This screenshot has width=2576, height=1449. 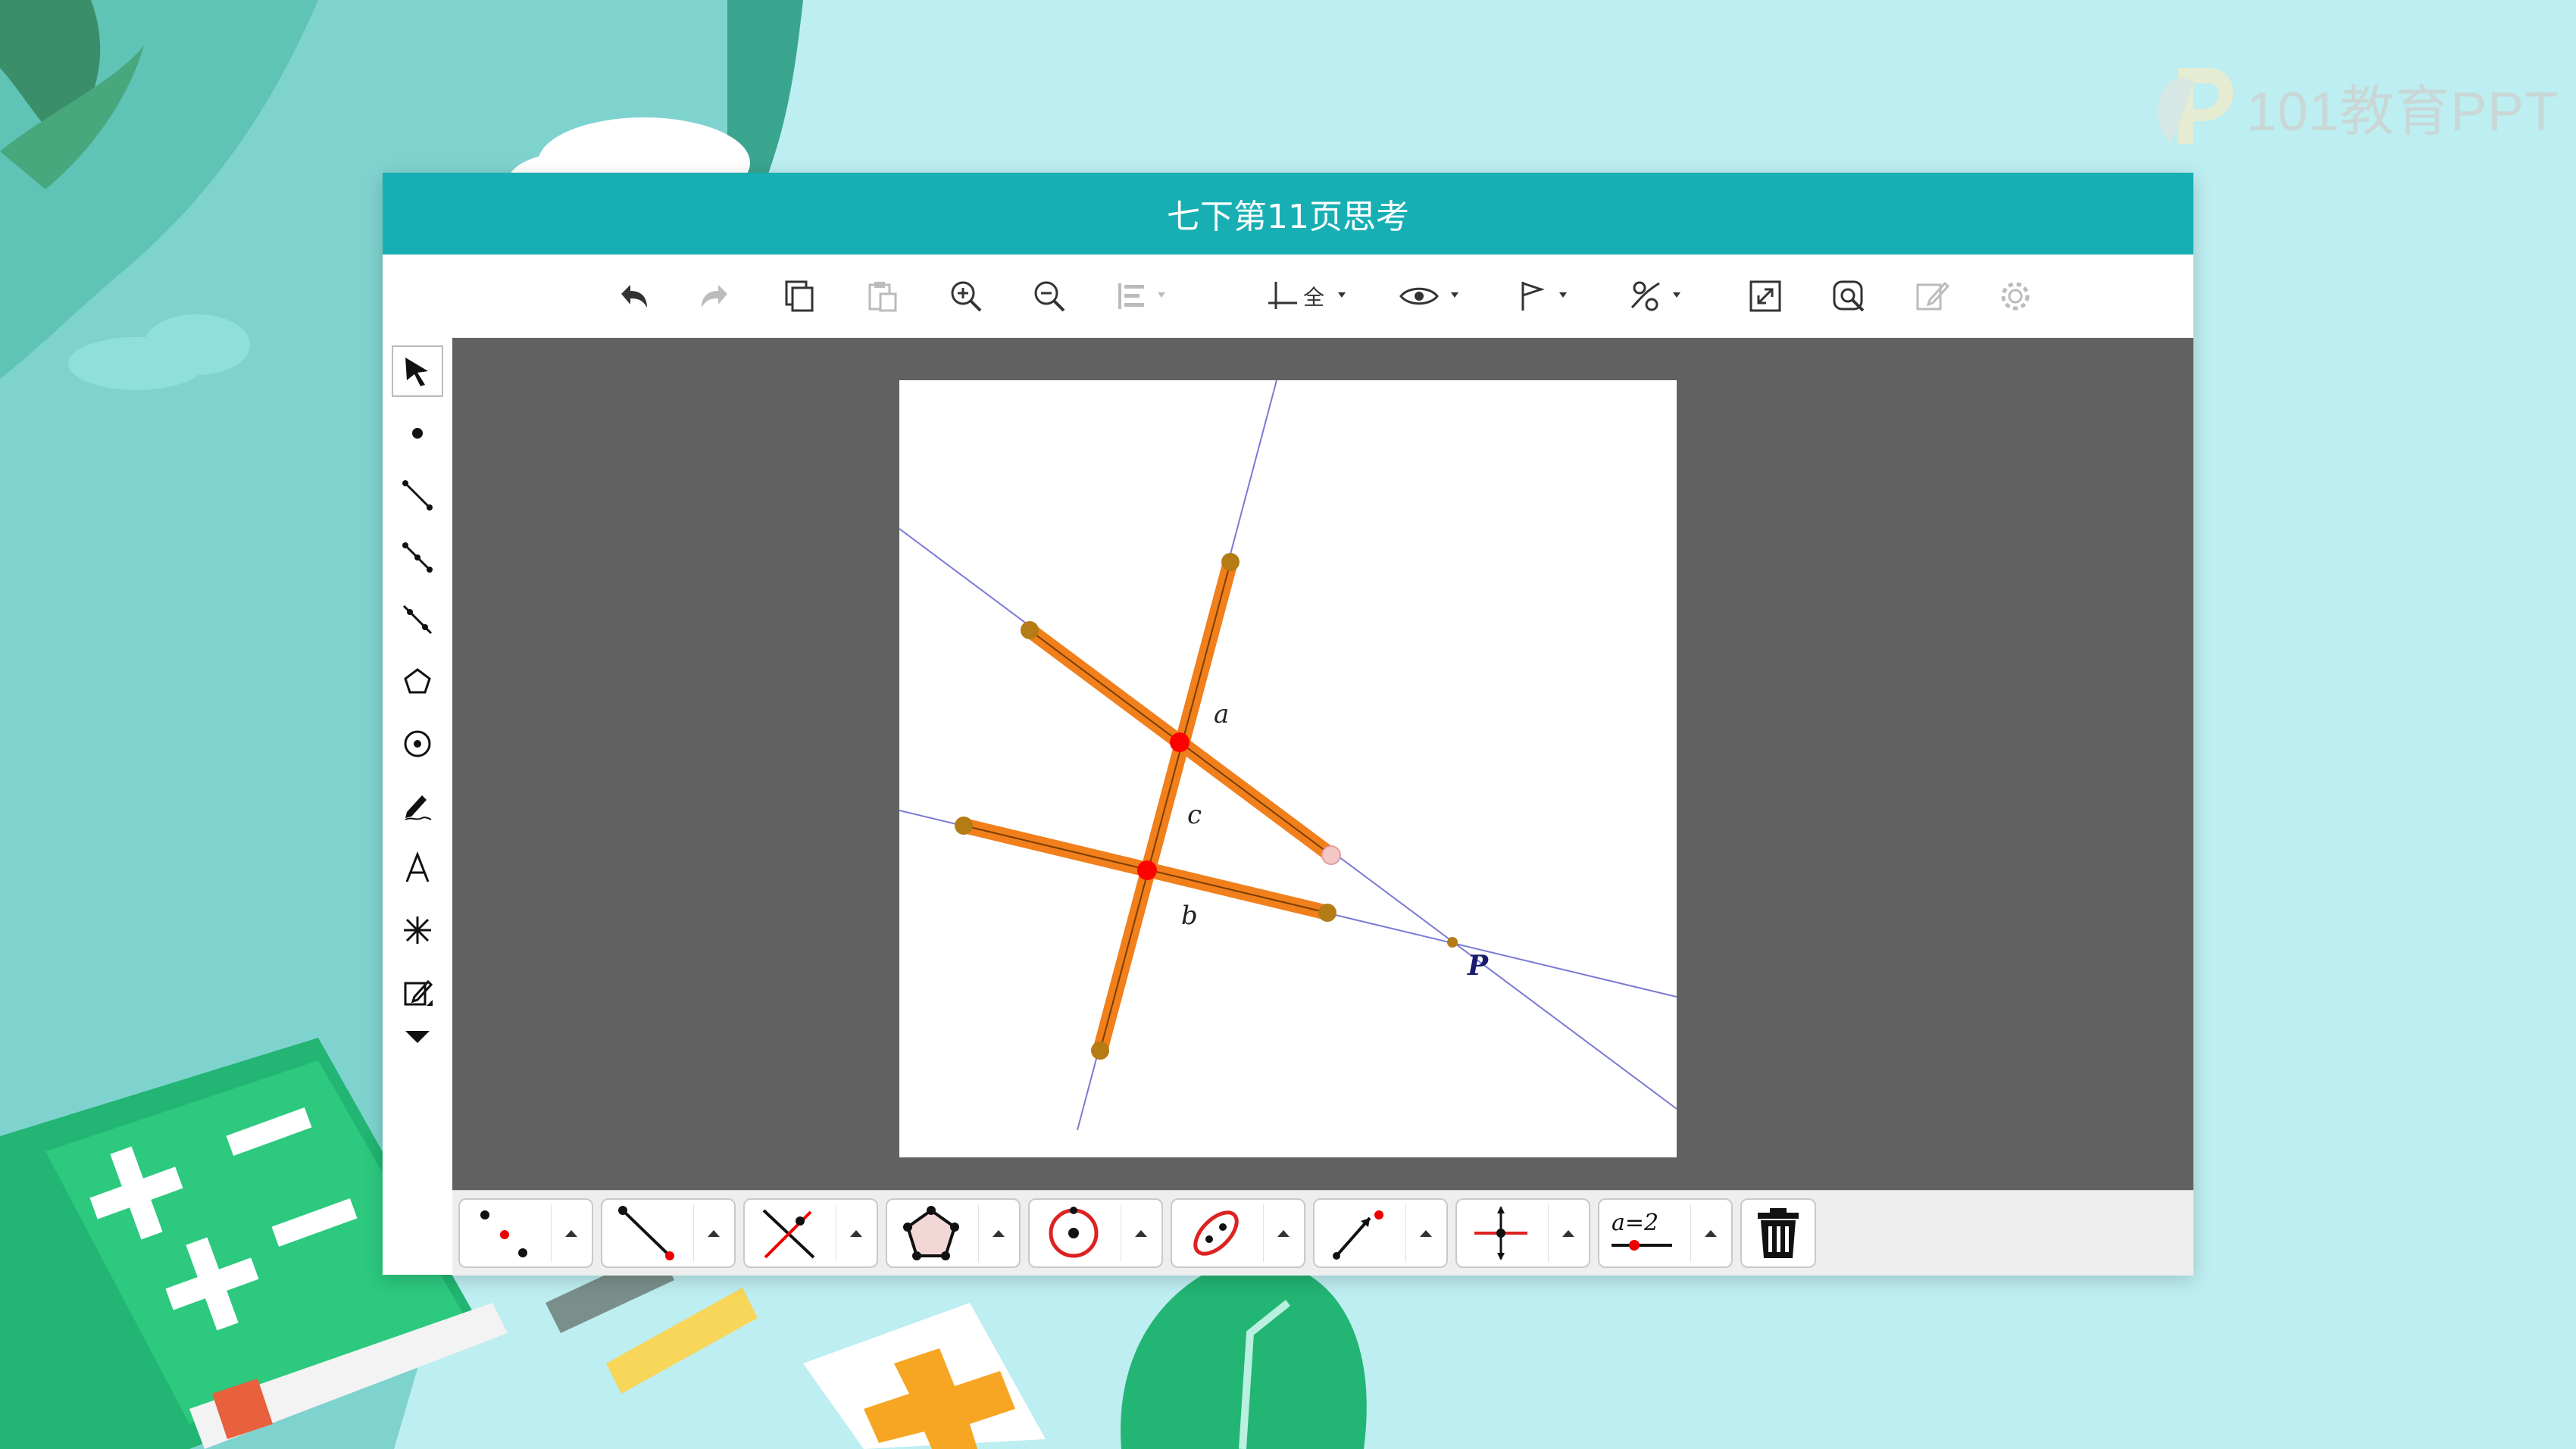 I want to click on text-tool-button, so click(x=417, y=868).